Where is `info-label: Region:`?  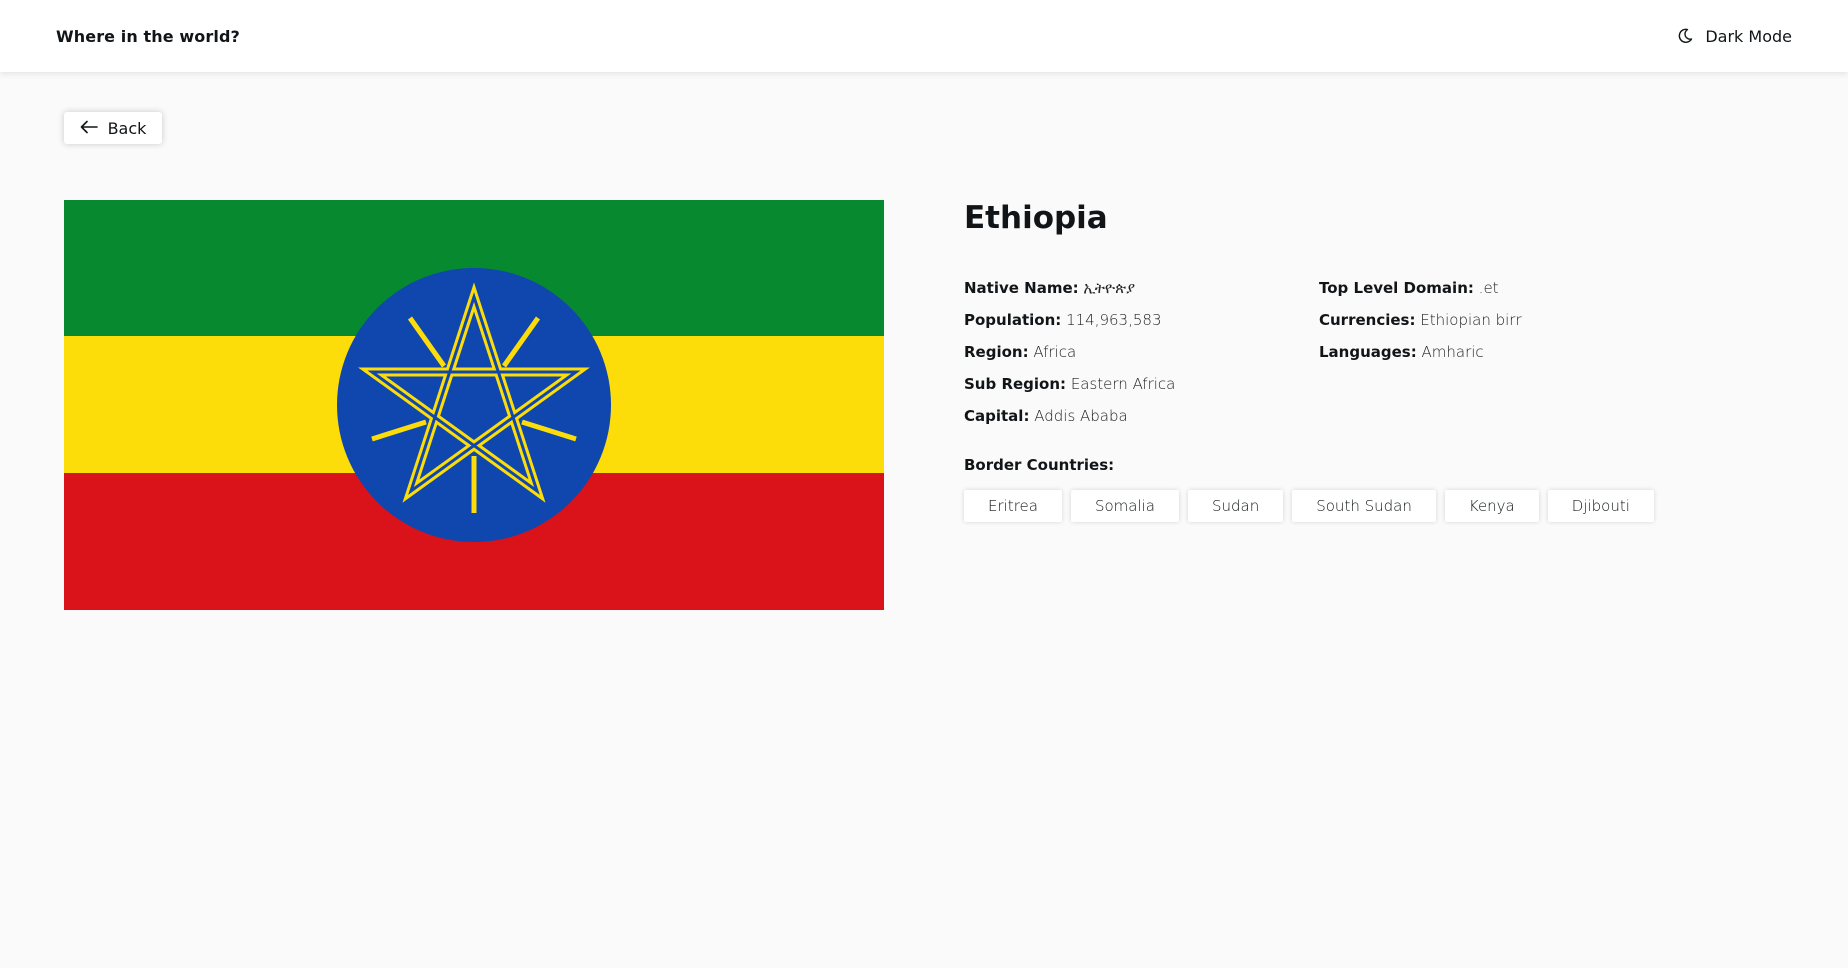
info-label: Region: is located at coordinates (996, 352).